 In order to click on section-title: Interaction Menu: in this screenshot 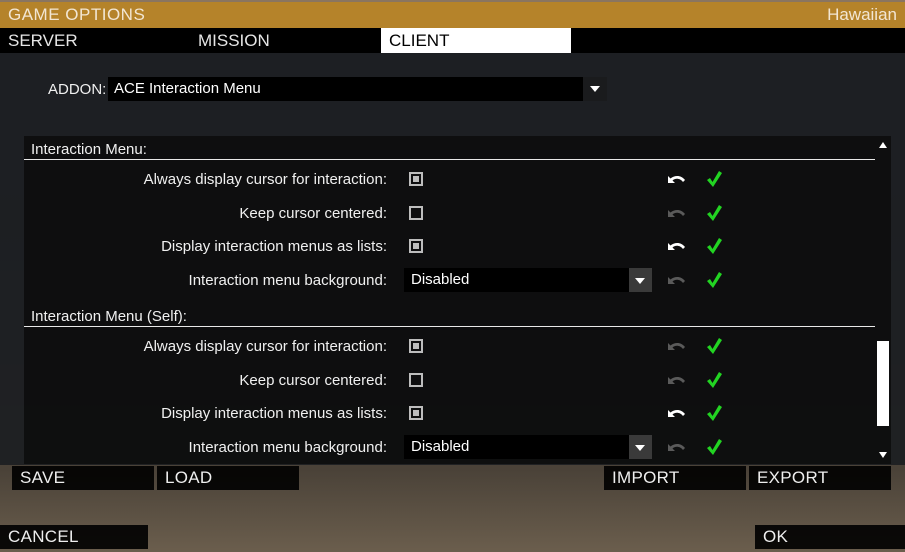, I will do `click(89, 149)`.